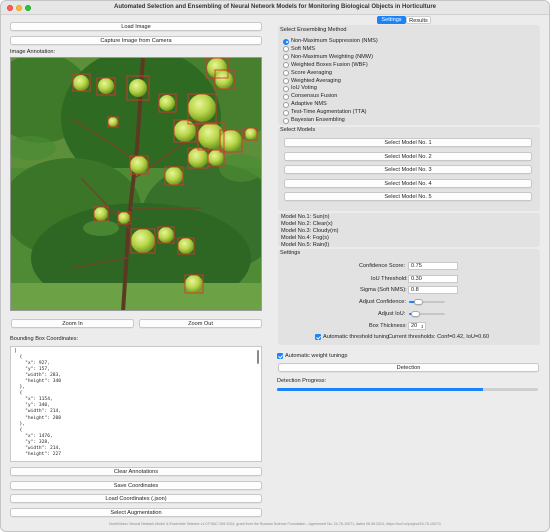 Image resolution: width=550 pixels, height=532 pixels. I want to click on select-augmentation-button: Select Augmentation, so click(136, 512).